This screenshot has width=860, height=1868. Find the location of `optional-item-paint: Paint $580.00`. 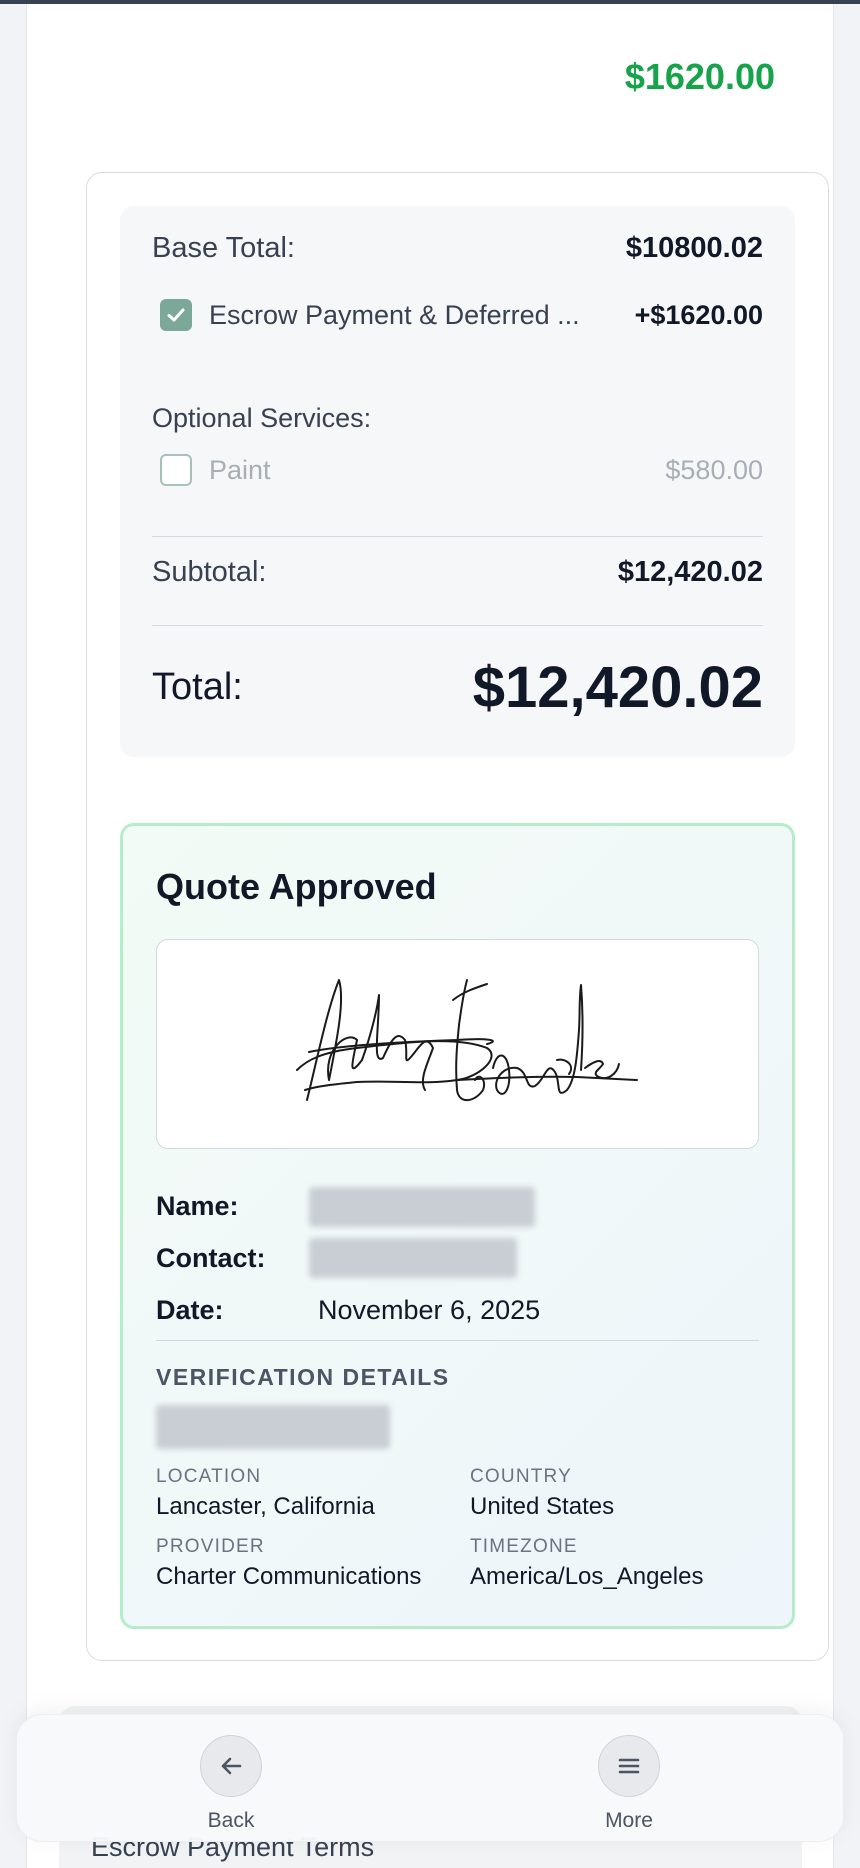

optional-item-paint: Paint $580.00 is located at coordinates (461, 470).